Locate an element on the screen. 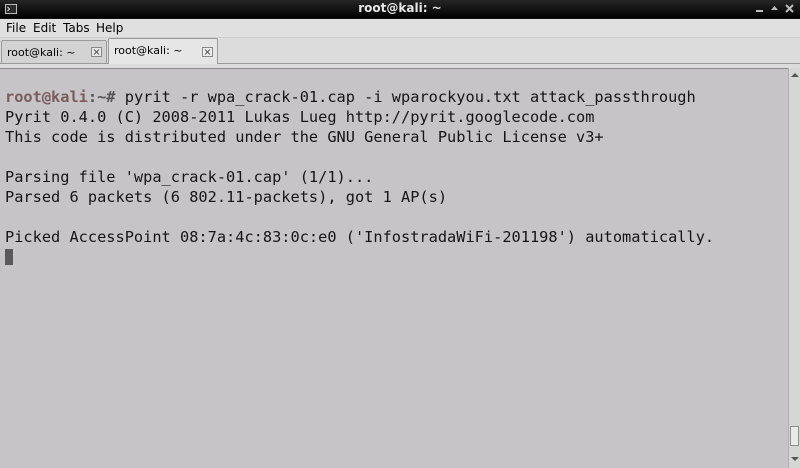 This screenshot has height=468, width=800. menu-bar: File Edit Tabs Help is located at coordinates (400, 28).